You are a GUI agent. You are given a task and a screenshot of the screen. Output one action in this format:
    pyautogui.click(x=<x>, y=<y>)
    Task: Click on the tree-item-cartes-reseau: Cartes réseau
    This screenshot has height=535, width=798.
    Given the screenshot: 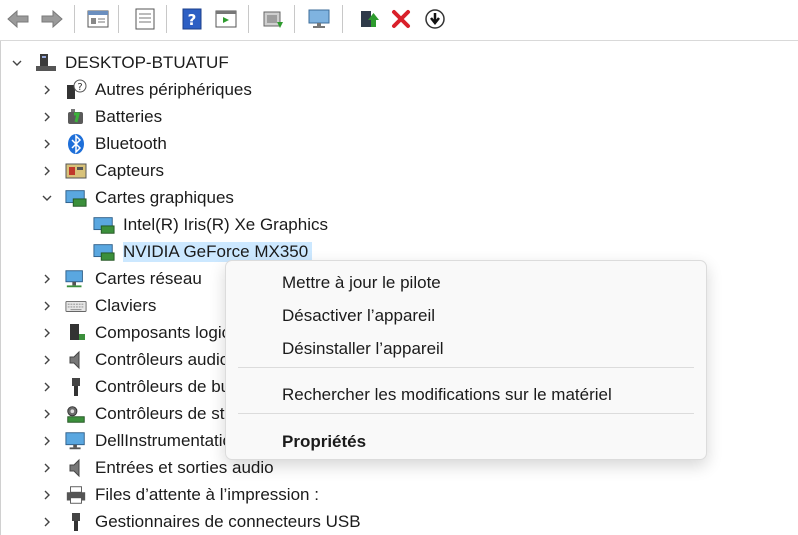 What is the action you would take?
    pyautogui.click(x=121, y=279)
    